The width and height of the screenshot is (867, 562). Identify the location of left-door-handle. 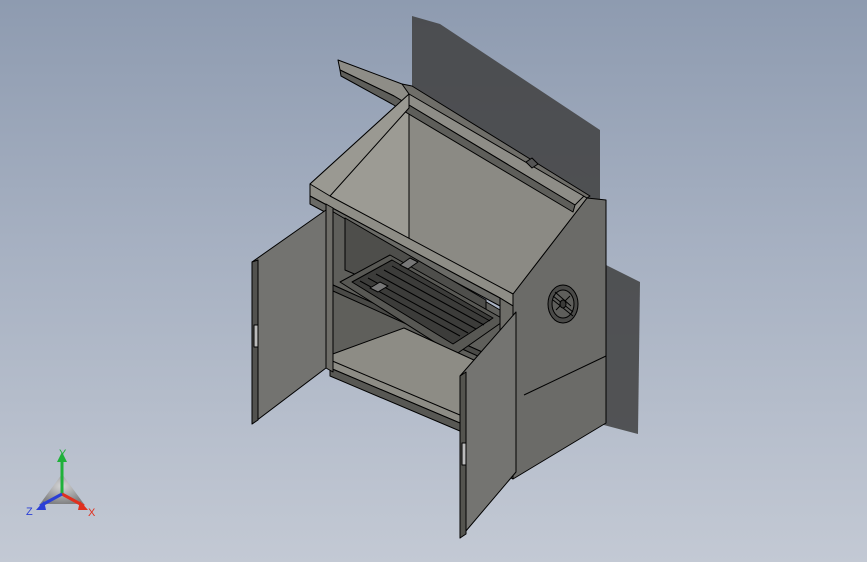
(256, 336).